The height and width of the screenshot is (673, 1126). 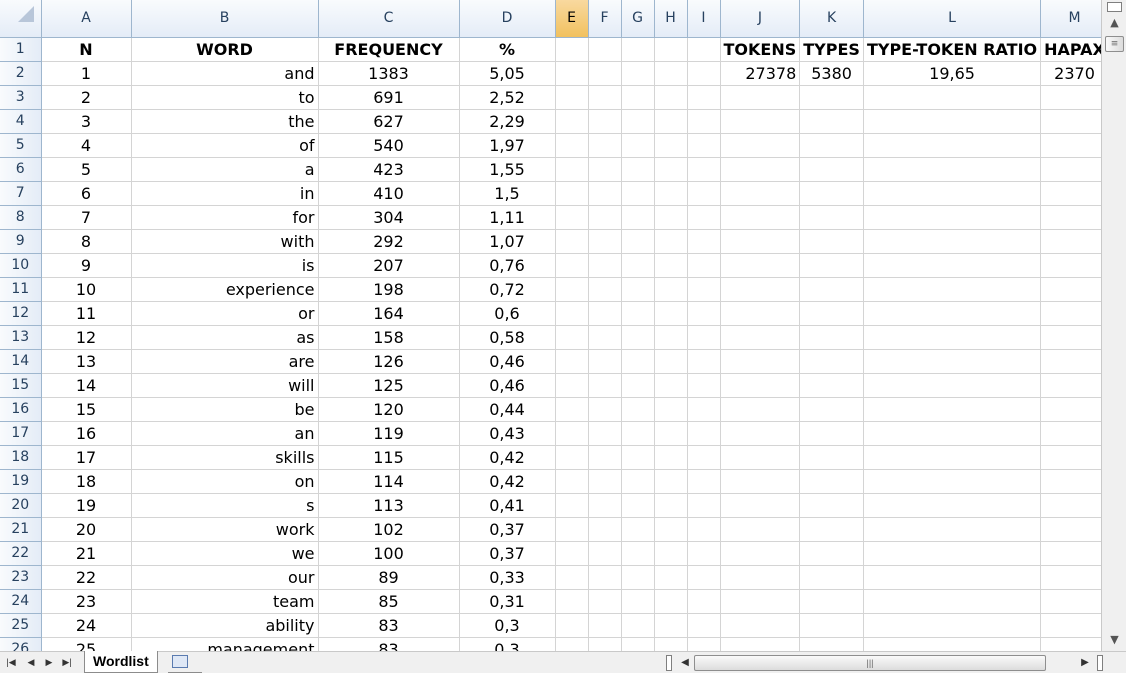 What do you see at coordinates (605, 601) in the screenshot?
I see `cell-f24` at bounding box center [605, 601].